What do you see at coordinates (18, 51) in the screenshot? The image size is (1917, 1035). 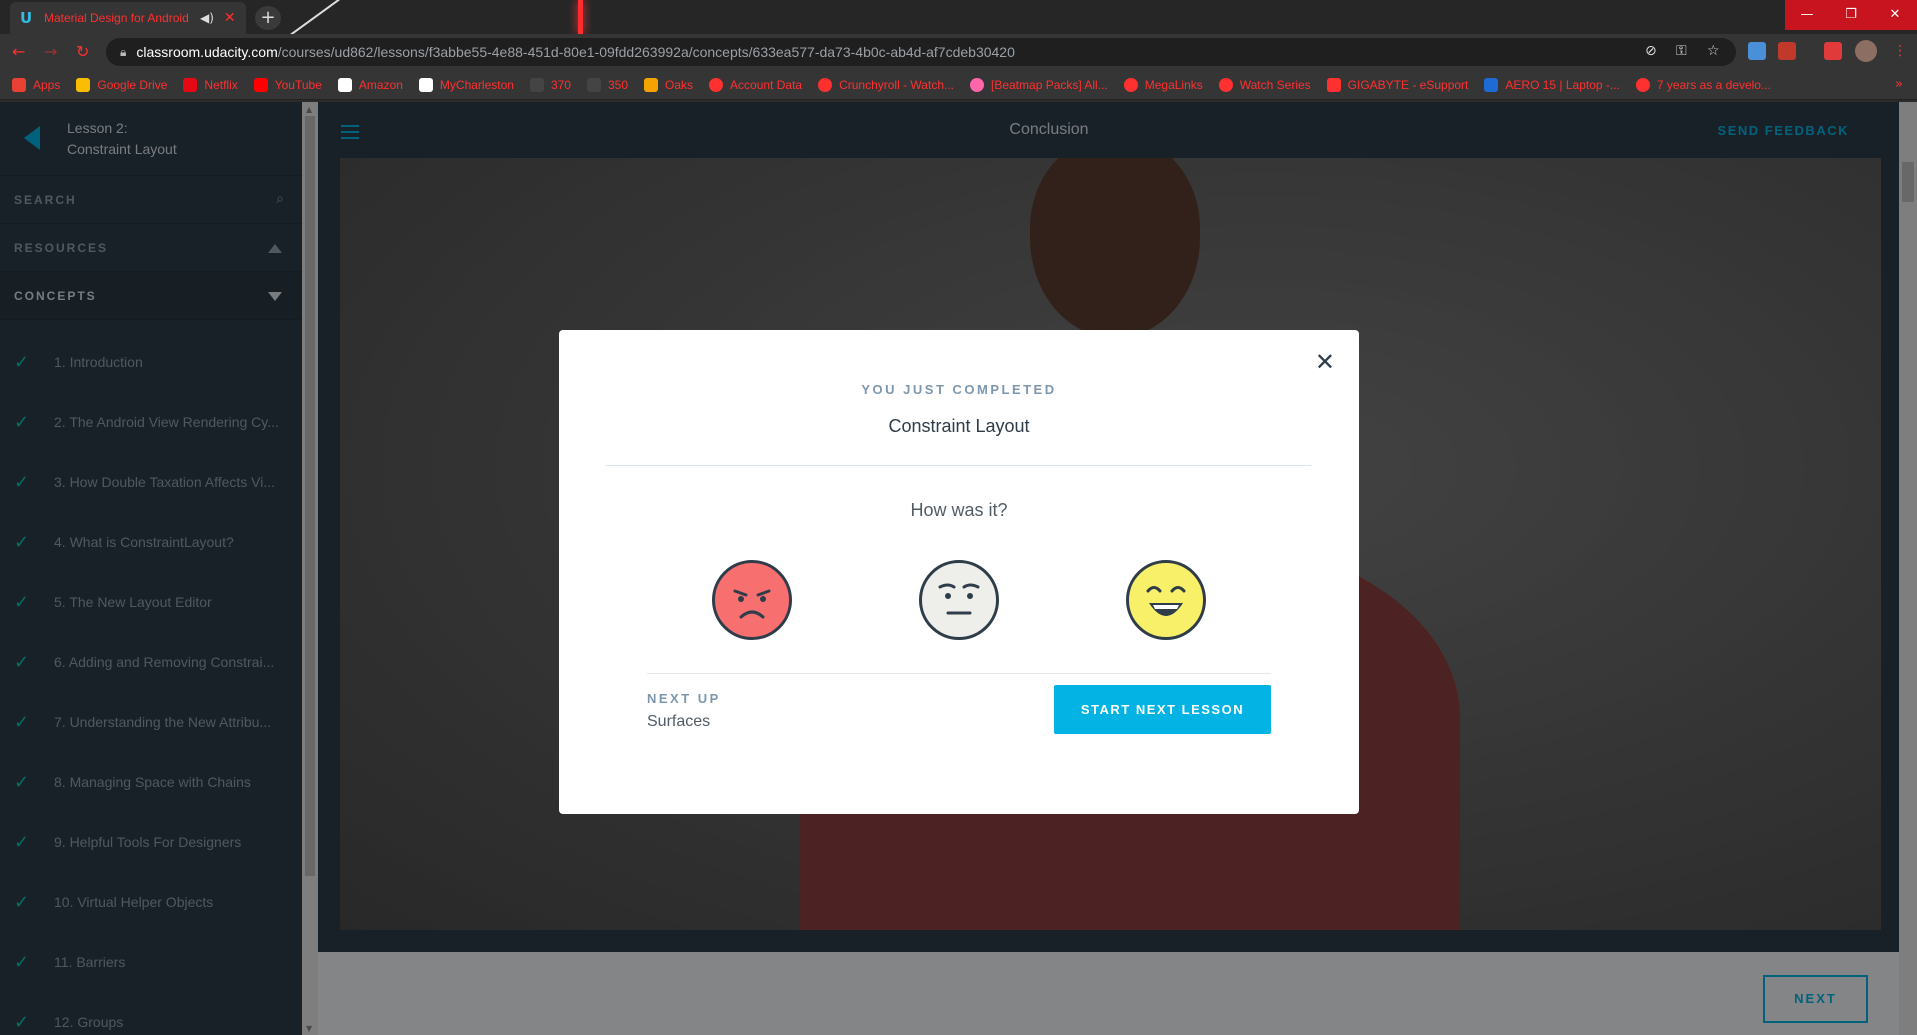 I see `back-arrow-icon: ←` at bounding box center [18, 51].